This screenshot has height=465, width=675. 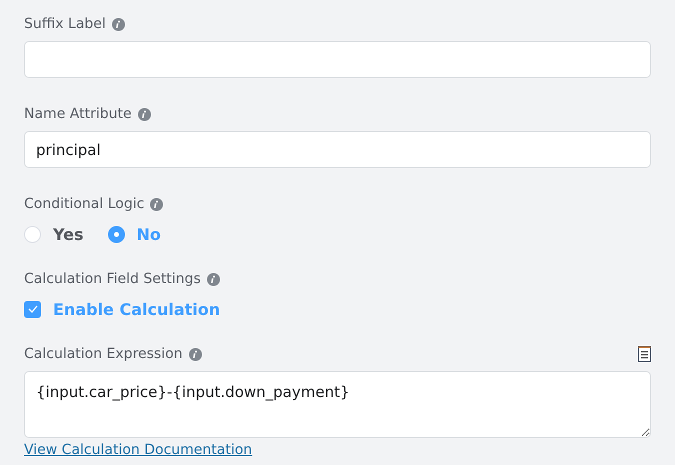 What do you see at coordinates (65, 24) in the screenshot?
I see `field-label: Suffix Label` at bounding box center [65, 24].